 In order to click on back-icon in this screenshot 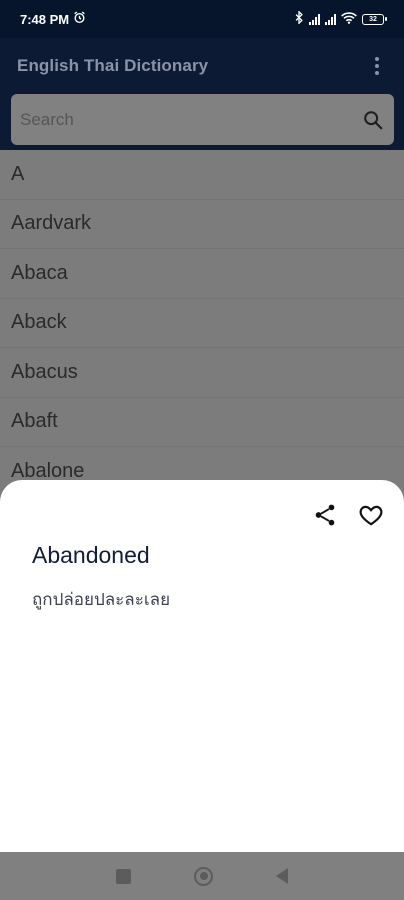, I will do `click(282, 876)`.